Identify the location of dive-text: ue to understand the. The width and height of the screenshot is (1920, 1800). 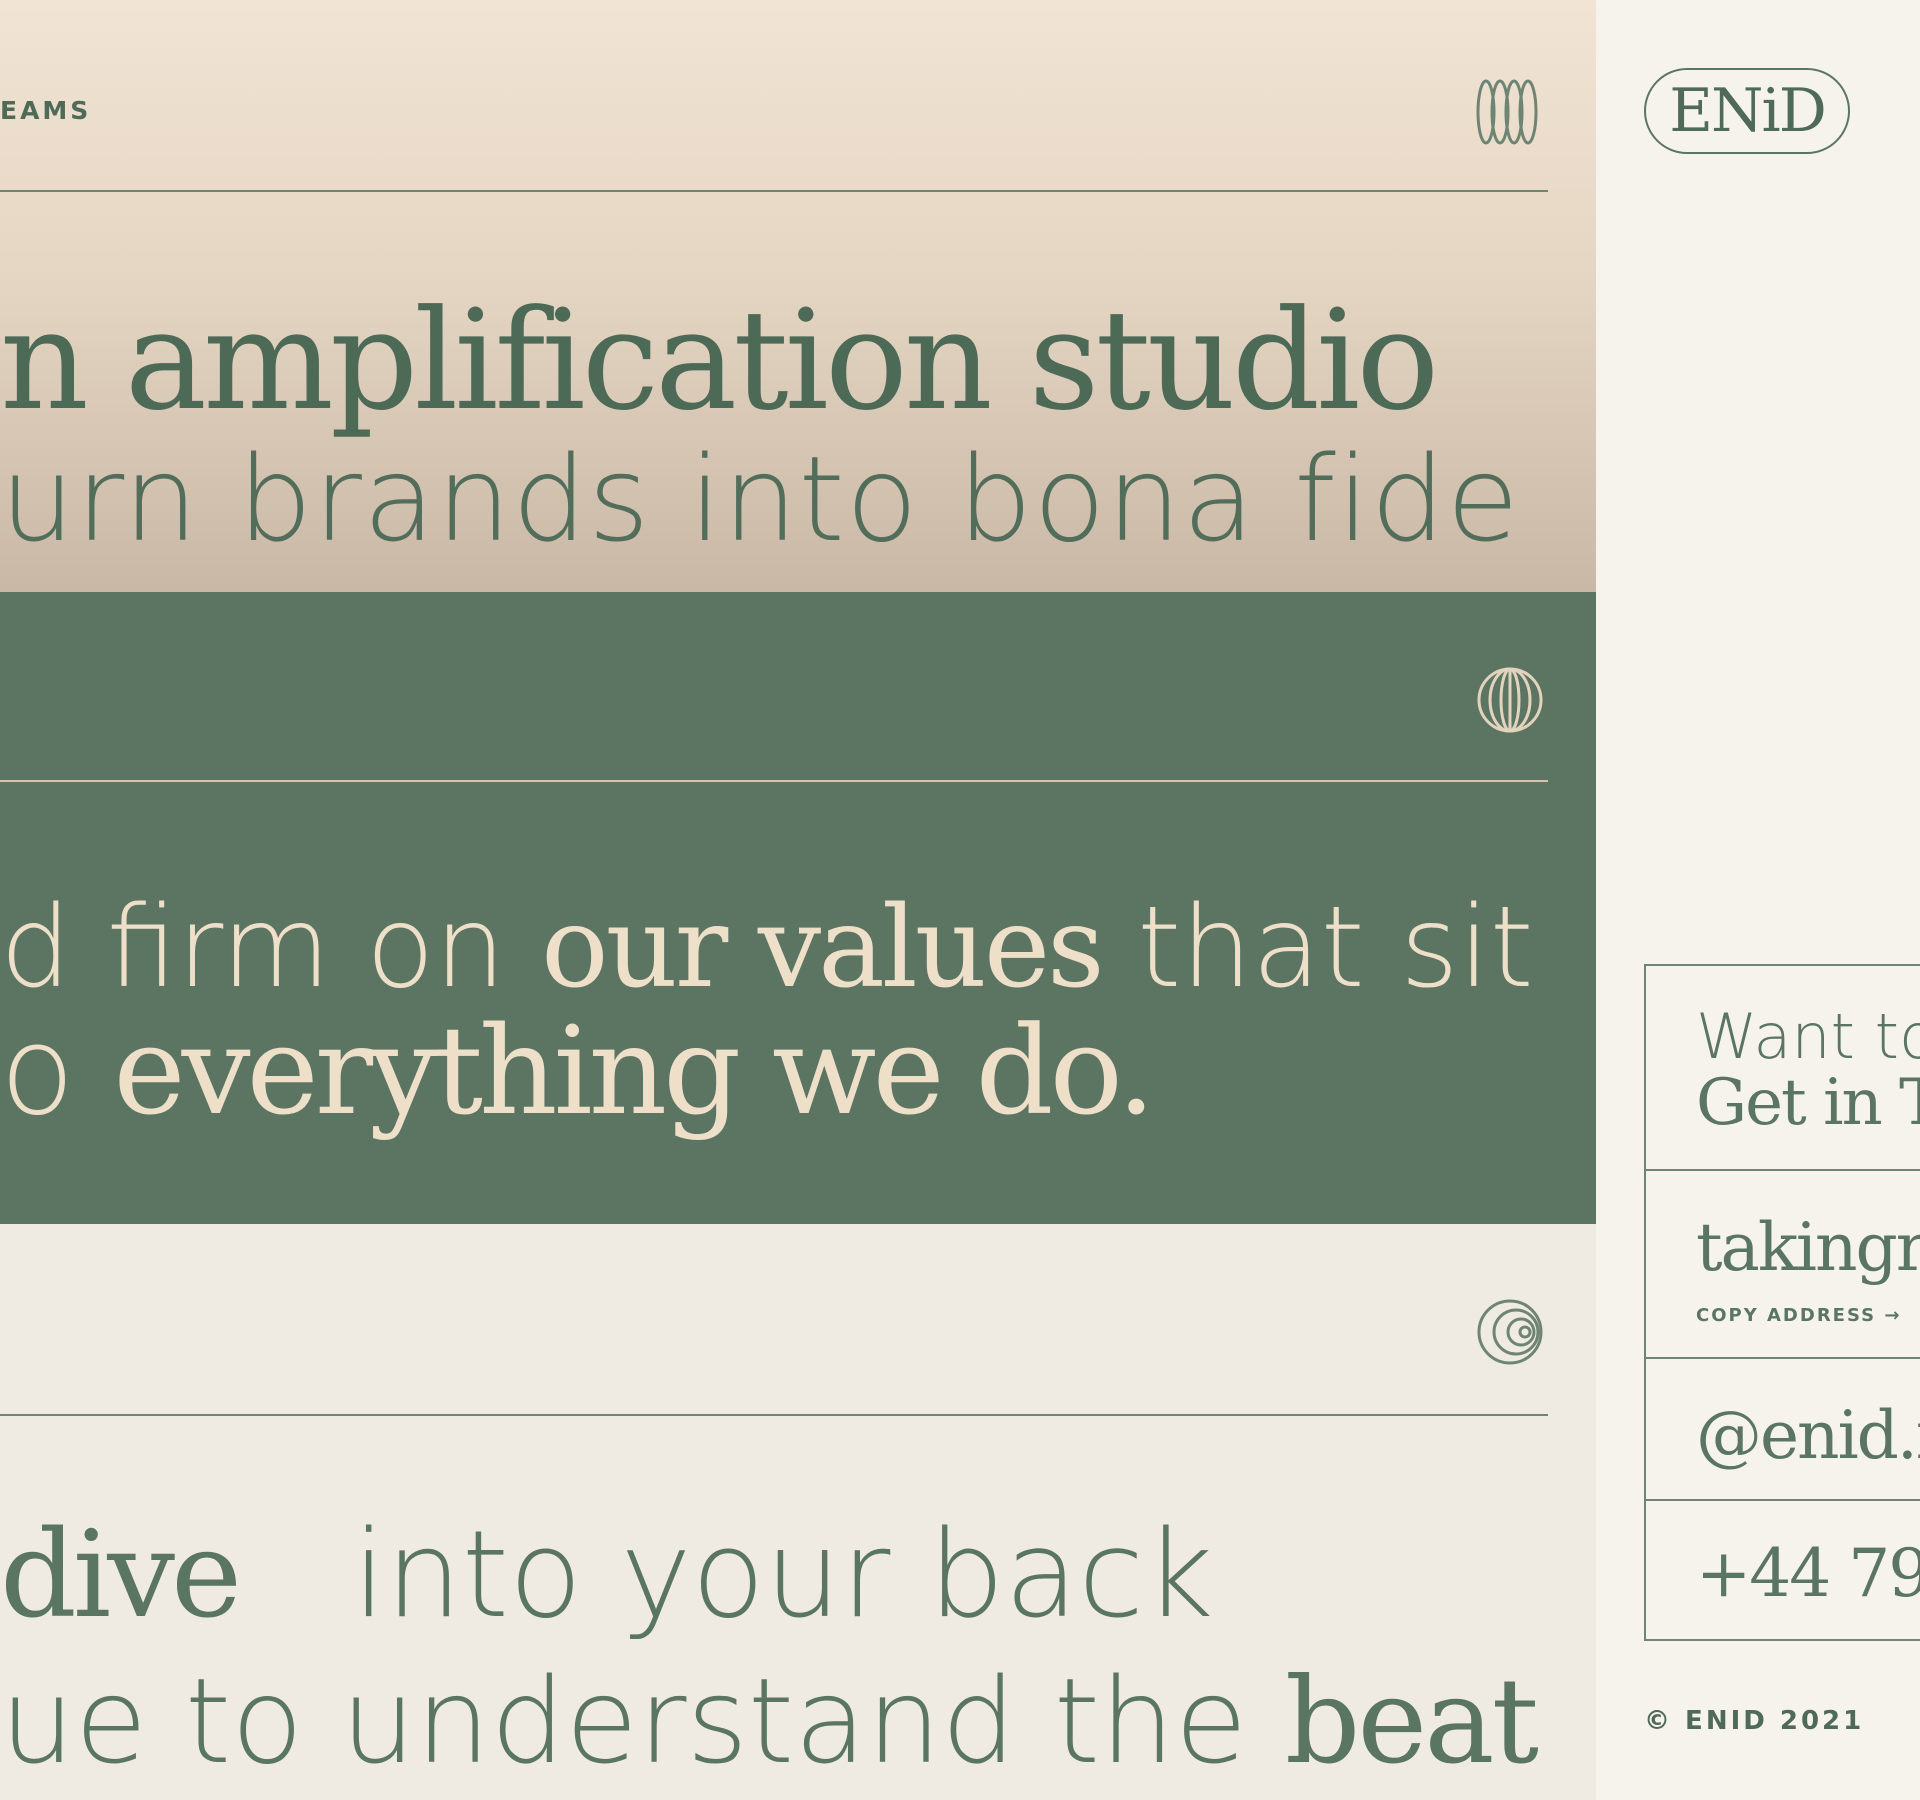
(642, 1721).